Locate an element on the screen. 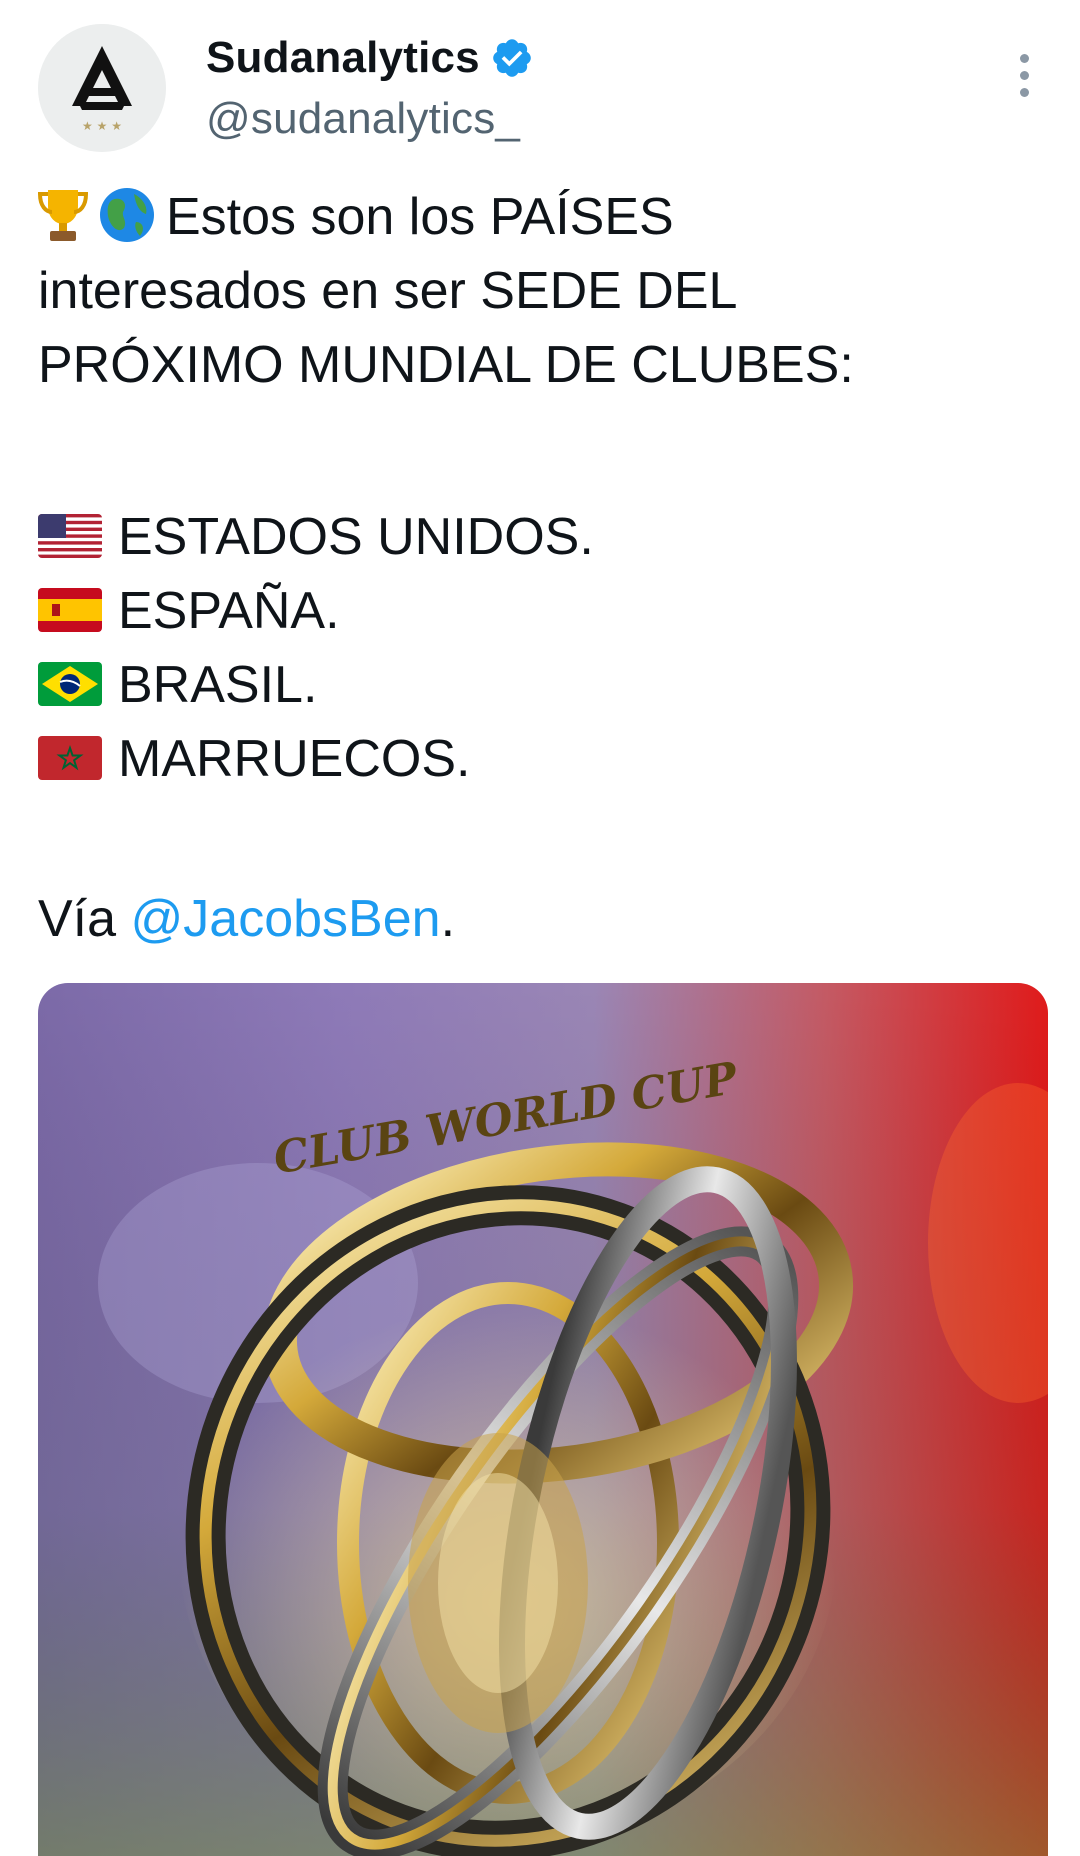 The image size is (1080, 1856). via-suffix: . is located at coordinates (448, 919).